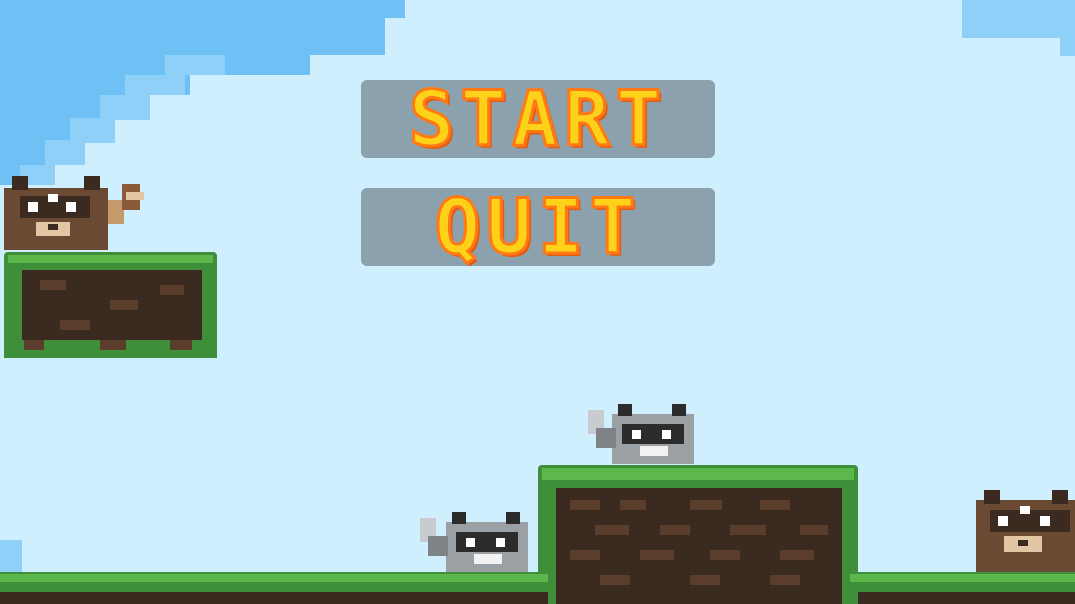  What do you see at coordinates (110, 305) in the screenshot?
I see `floating-platform` at bounding box center [110, 305].